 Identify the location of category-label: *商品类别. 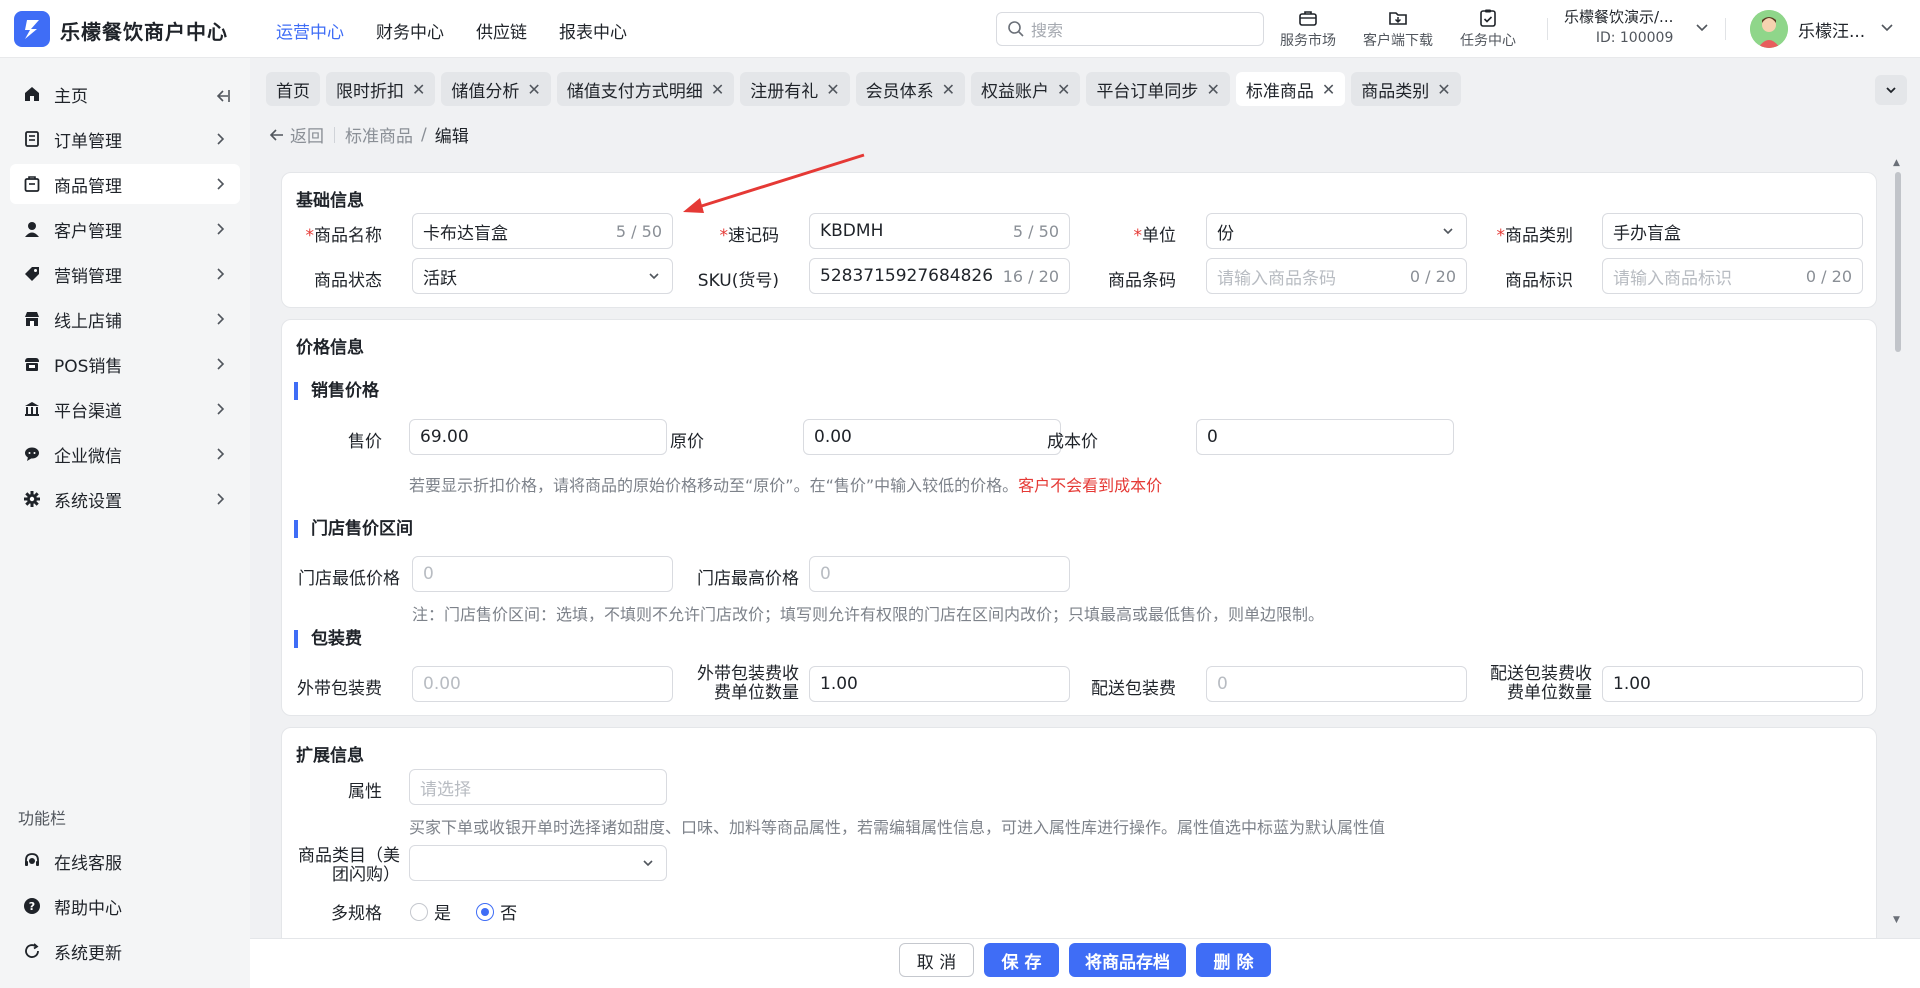
(1535, 236).